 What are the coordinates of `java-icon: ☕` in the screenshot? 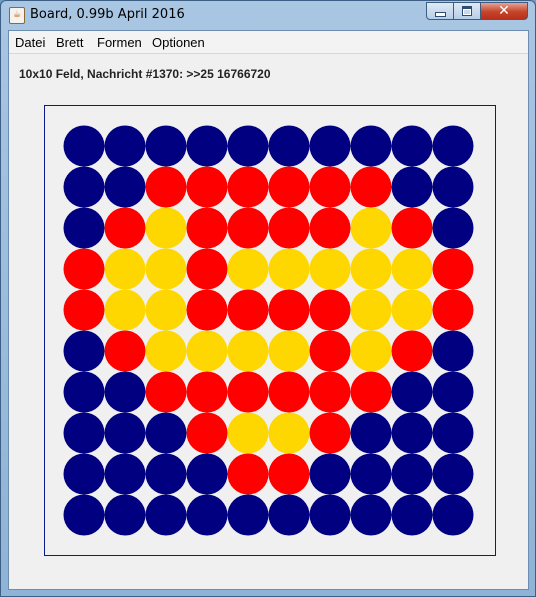 It's located at (17, 15).